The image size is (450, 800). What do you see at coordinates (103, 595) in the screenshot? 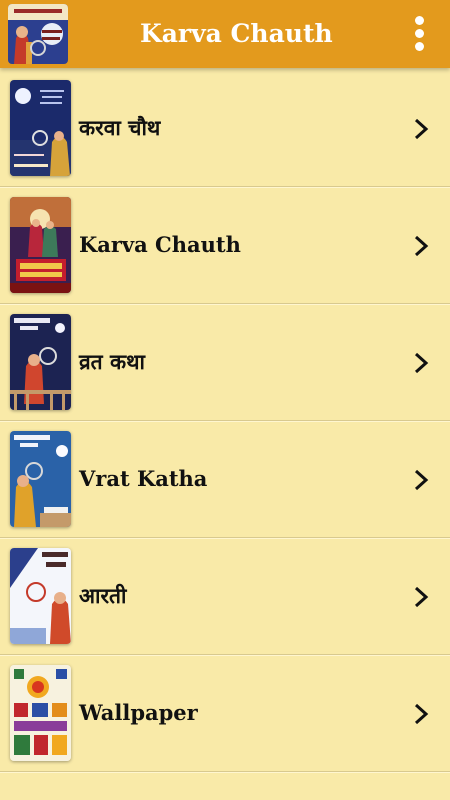
I see `item-label: आरती` at bounding box center [103, 595].